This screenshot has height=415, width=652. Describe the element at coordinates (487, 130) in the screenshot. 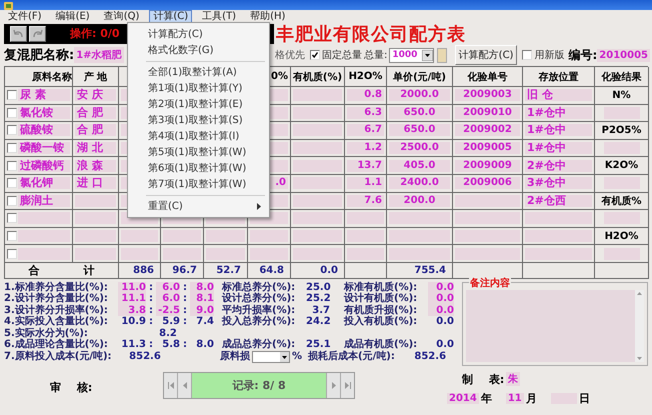

I see `table-cell: 2009002` at that location.